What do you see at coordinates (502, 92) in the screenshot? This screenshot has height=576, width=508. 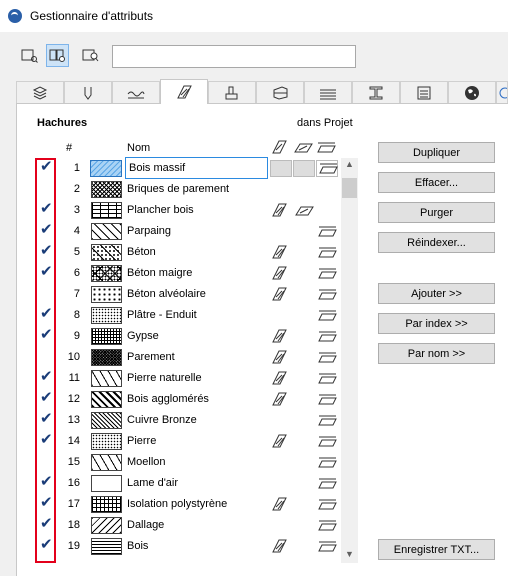 I see `tab-more` at bounding box center [502, 92].